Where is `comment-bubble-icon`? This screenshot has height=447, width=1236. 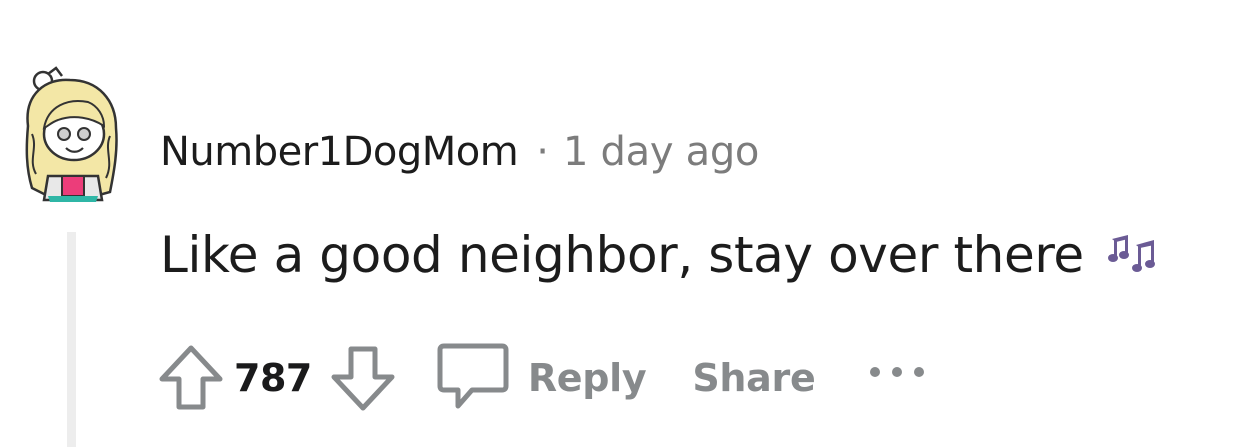
comment-bubble-icon is located at coordinates (473, 376).